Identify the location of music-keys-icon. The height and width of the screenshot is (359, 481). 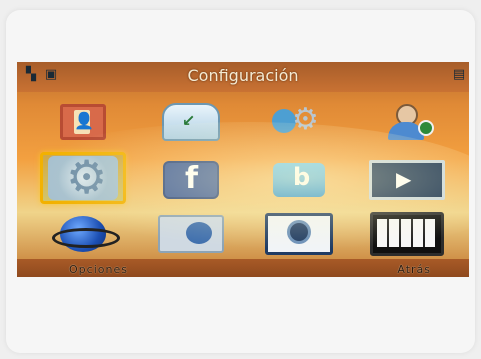
(407, 234).